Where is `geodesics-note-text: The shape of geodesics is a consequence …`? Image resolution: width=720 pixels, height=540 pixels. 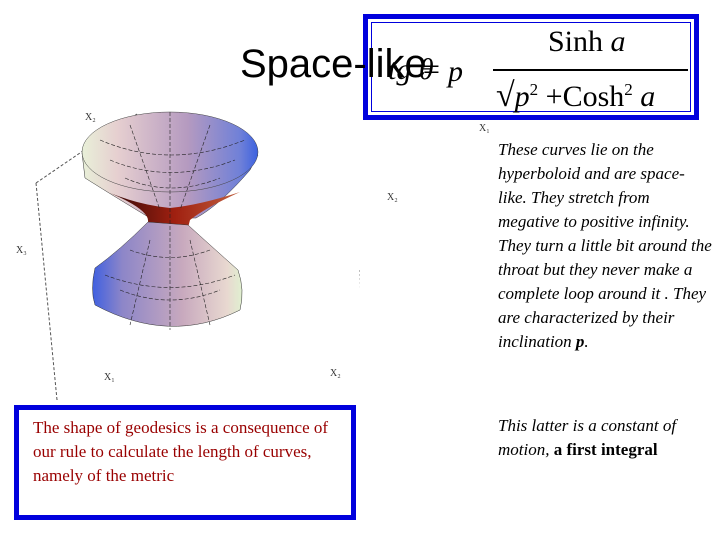
geodesics-note-text: The shape of geodesics is a consequence … is located at coordinates (181, 451).